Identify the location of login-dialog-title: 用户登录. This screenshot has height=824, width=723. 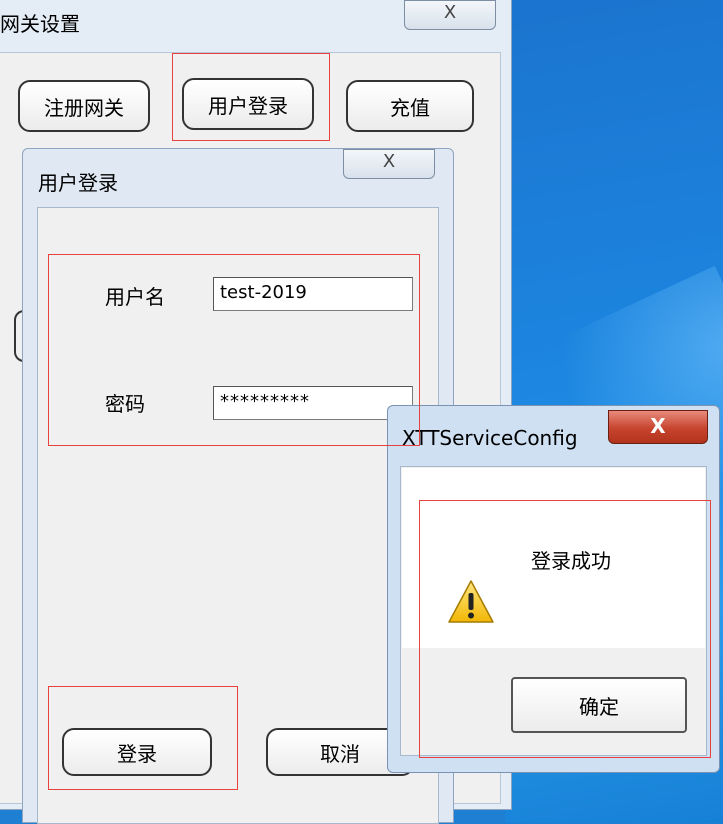
(78, 183).